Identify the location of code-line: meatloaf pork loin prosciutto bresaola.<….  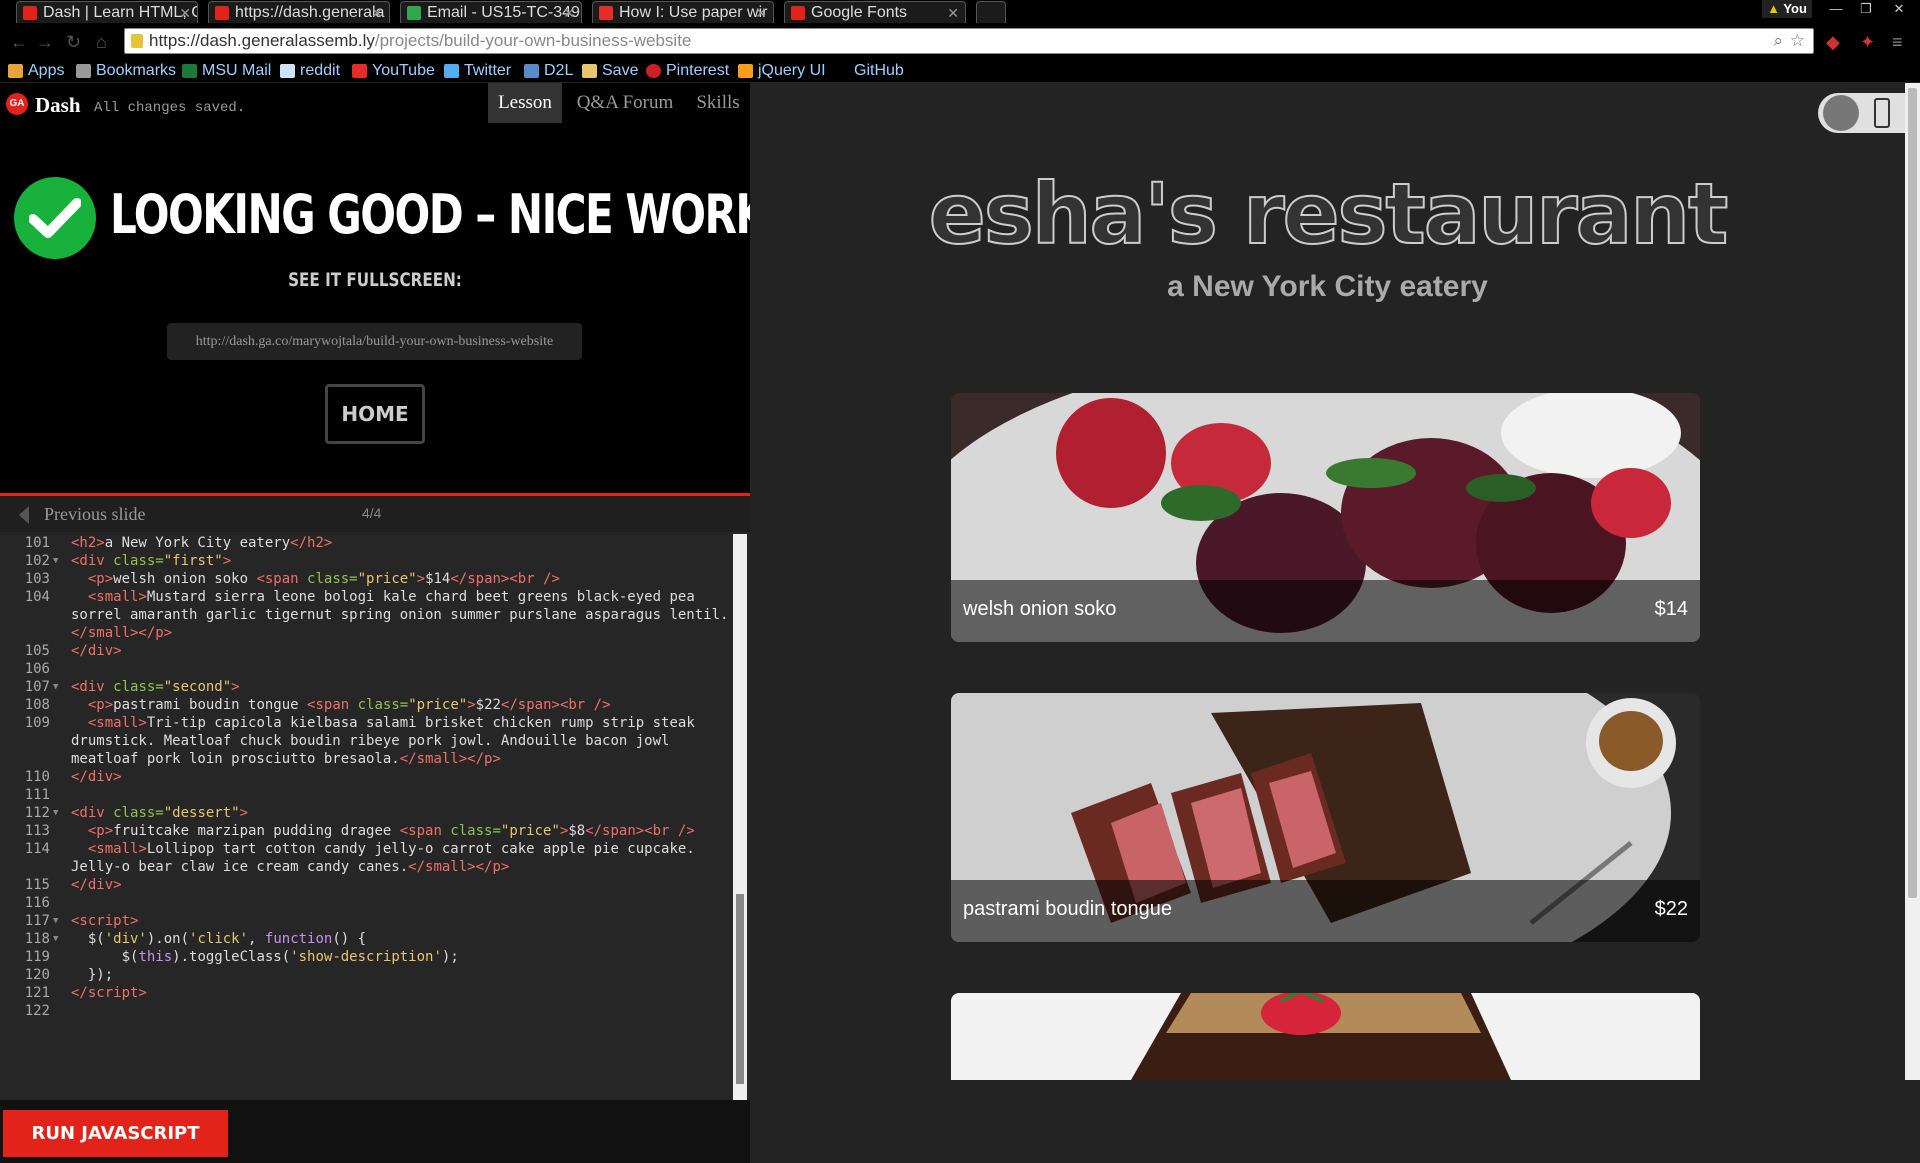
(365, 759).